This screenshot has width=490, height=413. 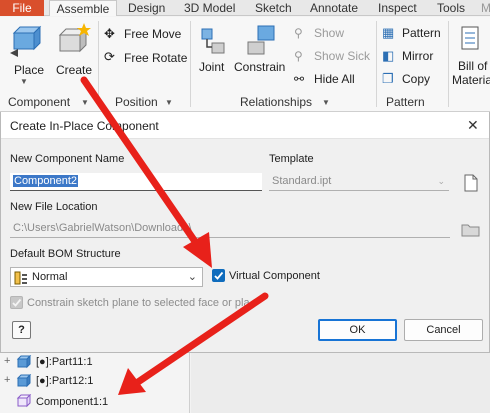 I want to click on component-name-field: Component2, so click(x=136, y=182).